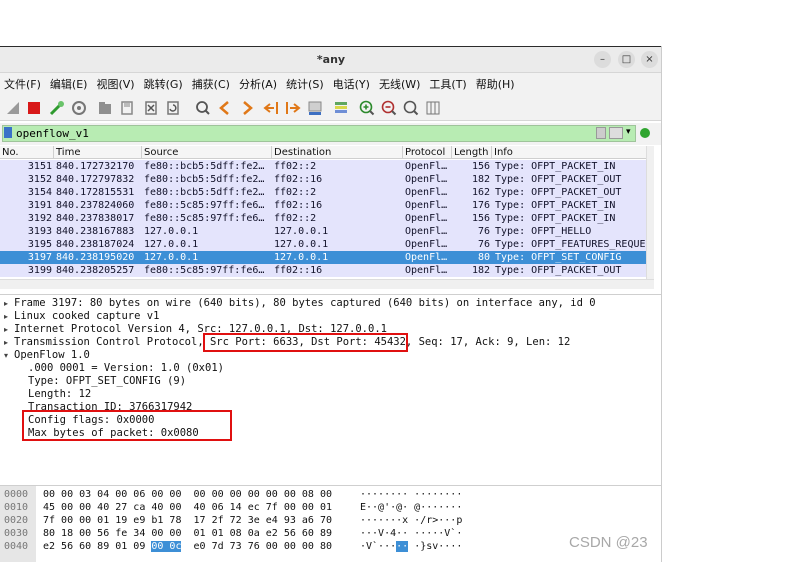  What do you see at coordinates (271, 108) in the screenshot?
I see `go-to-packet-icon` at bounding box center [271, 108].